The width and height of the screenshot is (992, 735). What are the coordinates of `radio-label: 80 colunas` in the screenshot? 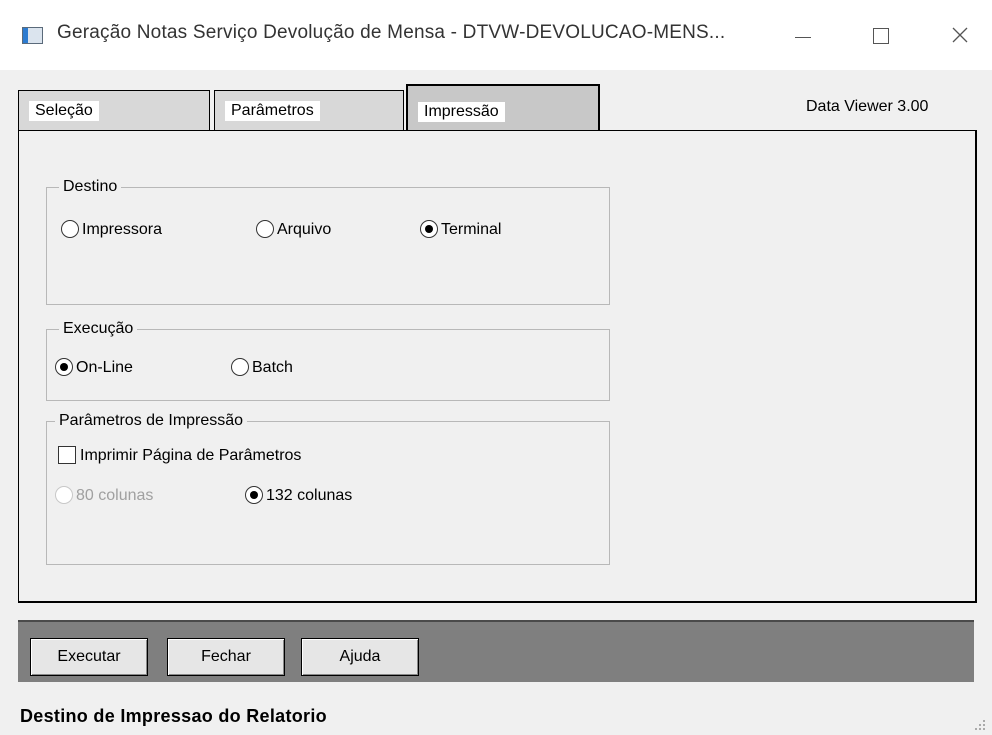 It's located at (115, 495).